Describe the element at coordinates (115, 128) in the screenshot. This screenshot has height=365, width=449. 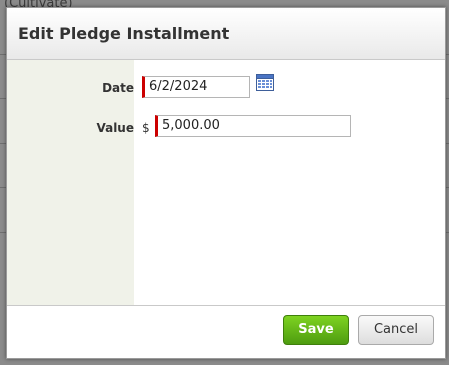
I see `value-label: Value` at that location.